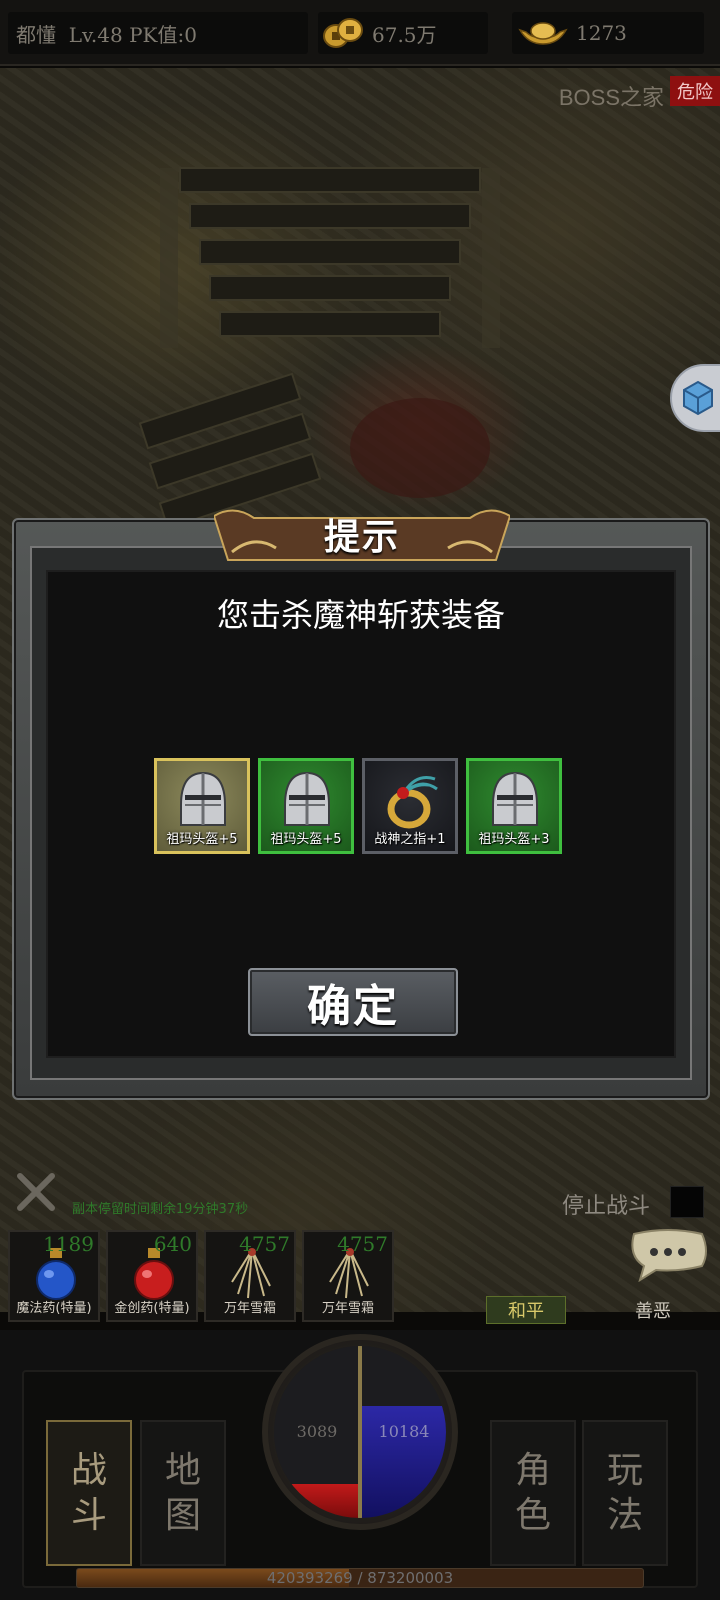 The width and height of the screenshot is (720, 1600). What do you see at coordinates (514, 839) in the screenshot?
I see `drop-item-label: 祖玛头盔+3` at bounding box center [514, 839].